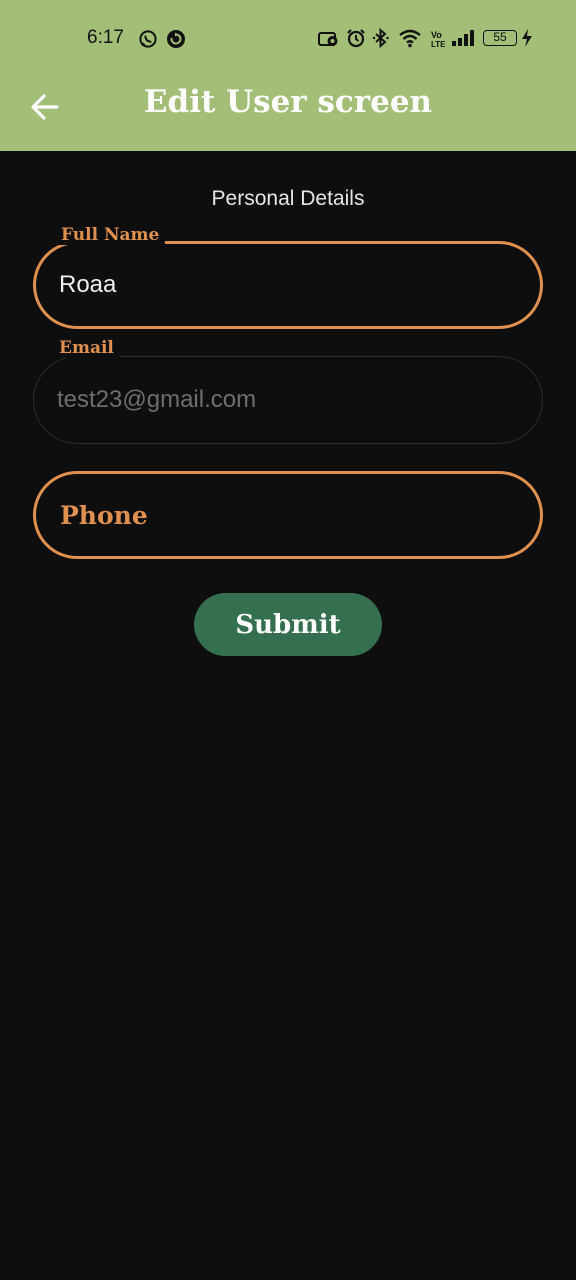 This screenshot has width=576, height=1280. I want to click on full-name-field: Full Name Roaa, so click(288, 277).